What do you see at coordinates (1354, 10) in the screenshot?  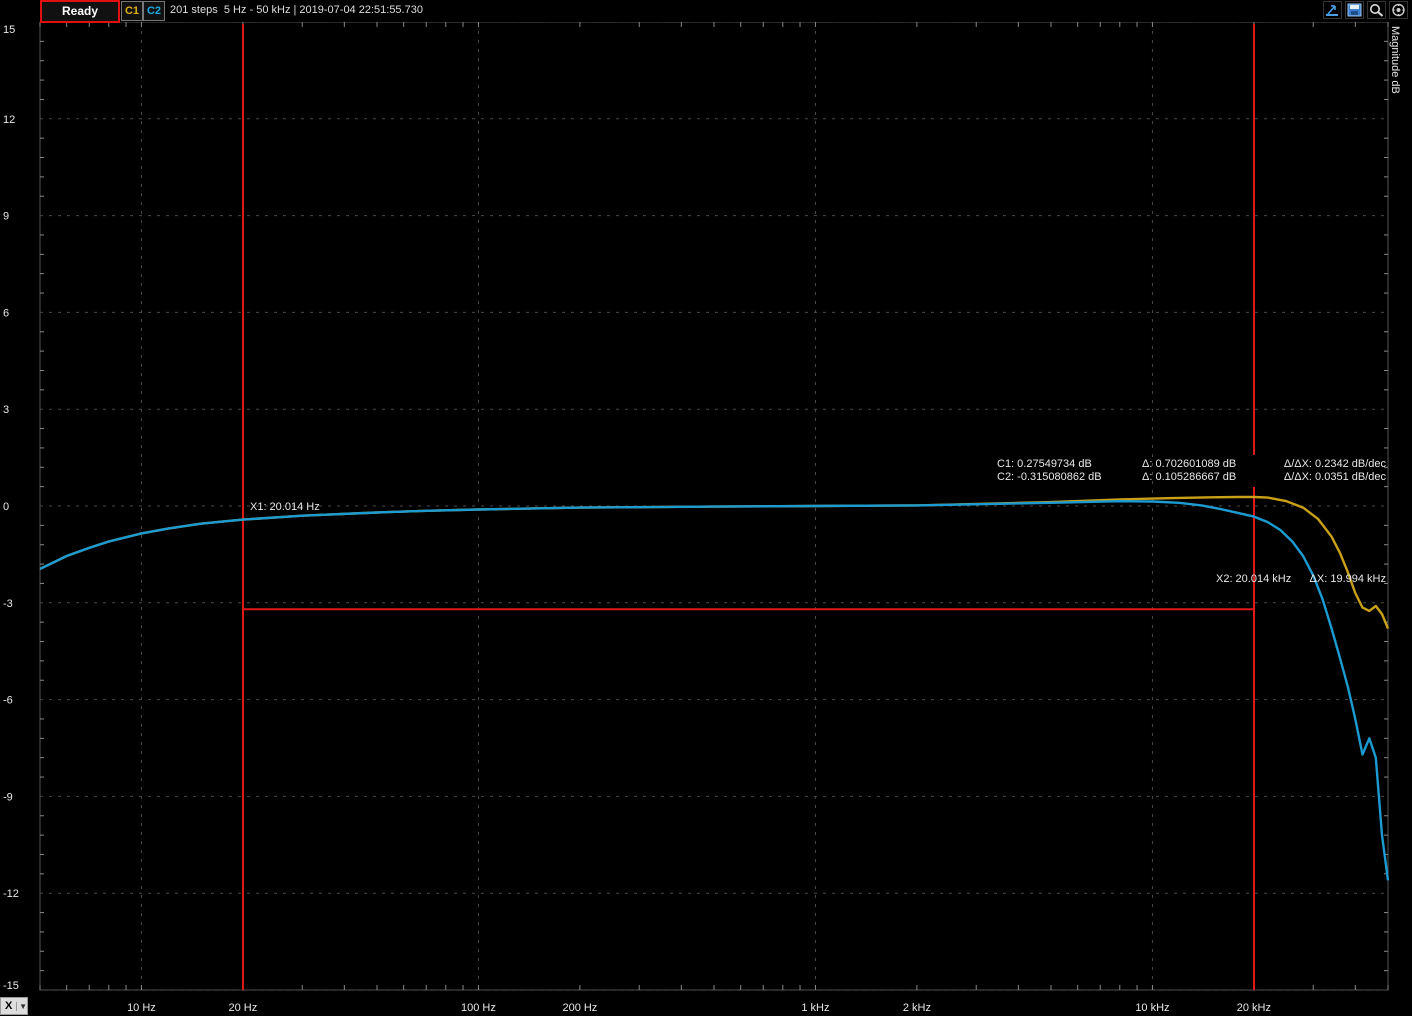 I see `save-icon` at bounding box center [1354, 10].